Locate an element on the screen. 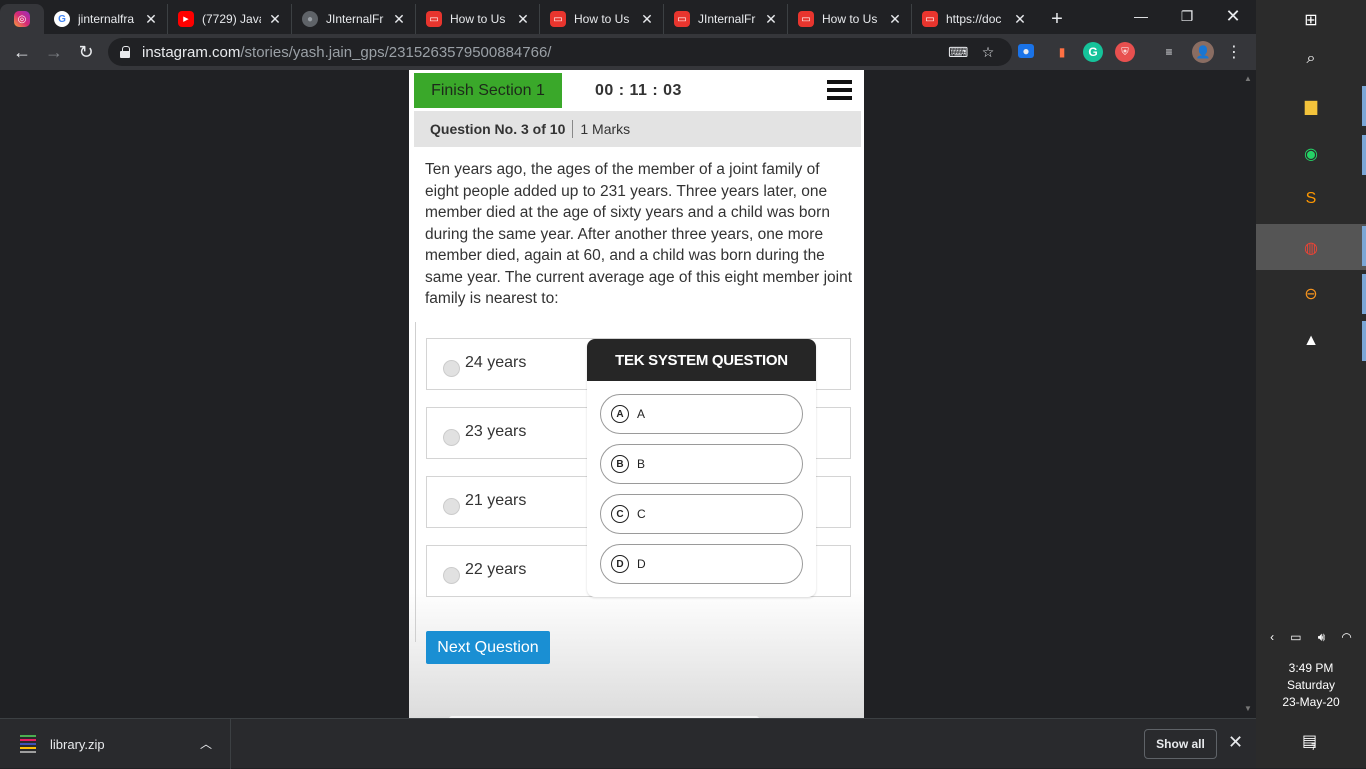  zip-file-icon is located at coordinates (28, 744).